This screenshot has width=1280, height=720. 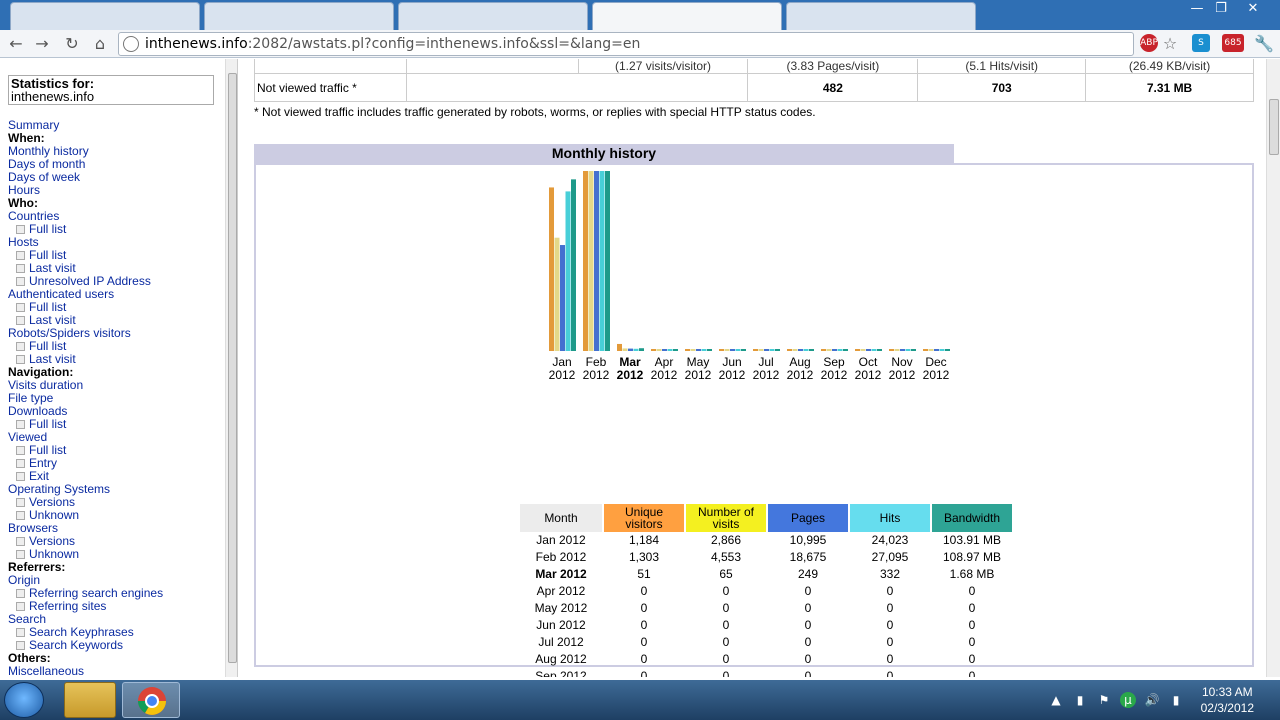 I want to click on wrench-icon: 🔧, so click(x=1264, y=44).